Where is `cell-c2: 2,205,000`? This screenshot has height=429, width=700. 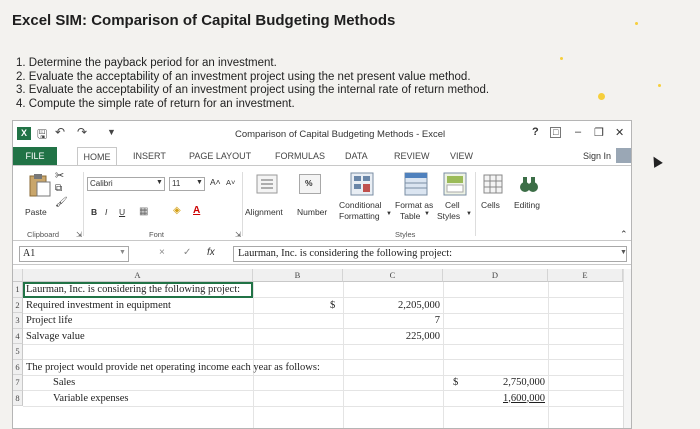 cell-c2: 2,205,000 is located at coordinates (391, 305).